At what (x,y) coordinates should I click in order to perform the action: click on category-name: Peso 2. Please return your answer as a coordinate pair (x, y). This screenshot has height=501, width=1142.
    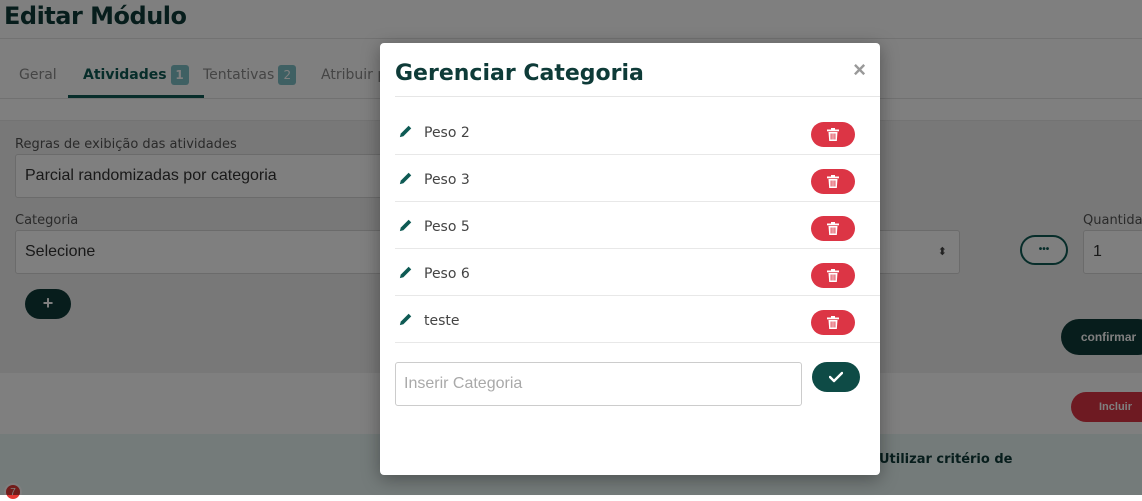
    Looking at the image, I should click on (447, 133).